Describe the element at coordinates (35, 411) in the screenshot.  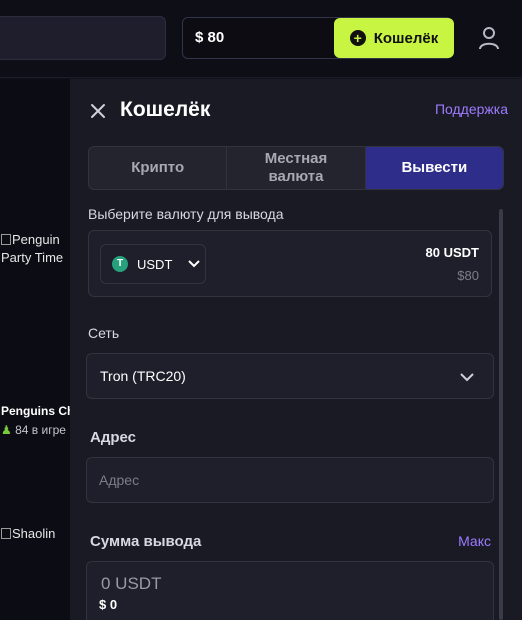
I see `game-title: Penguins Ch` at that location.